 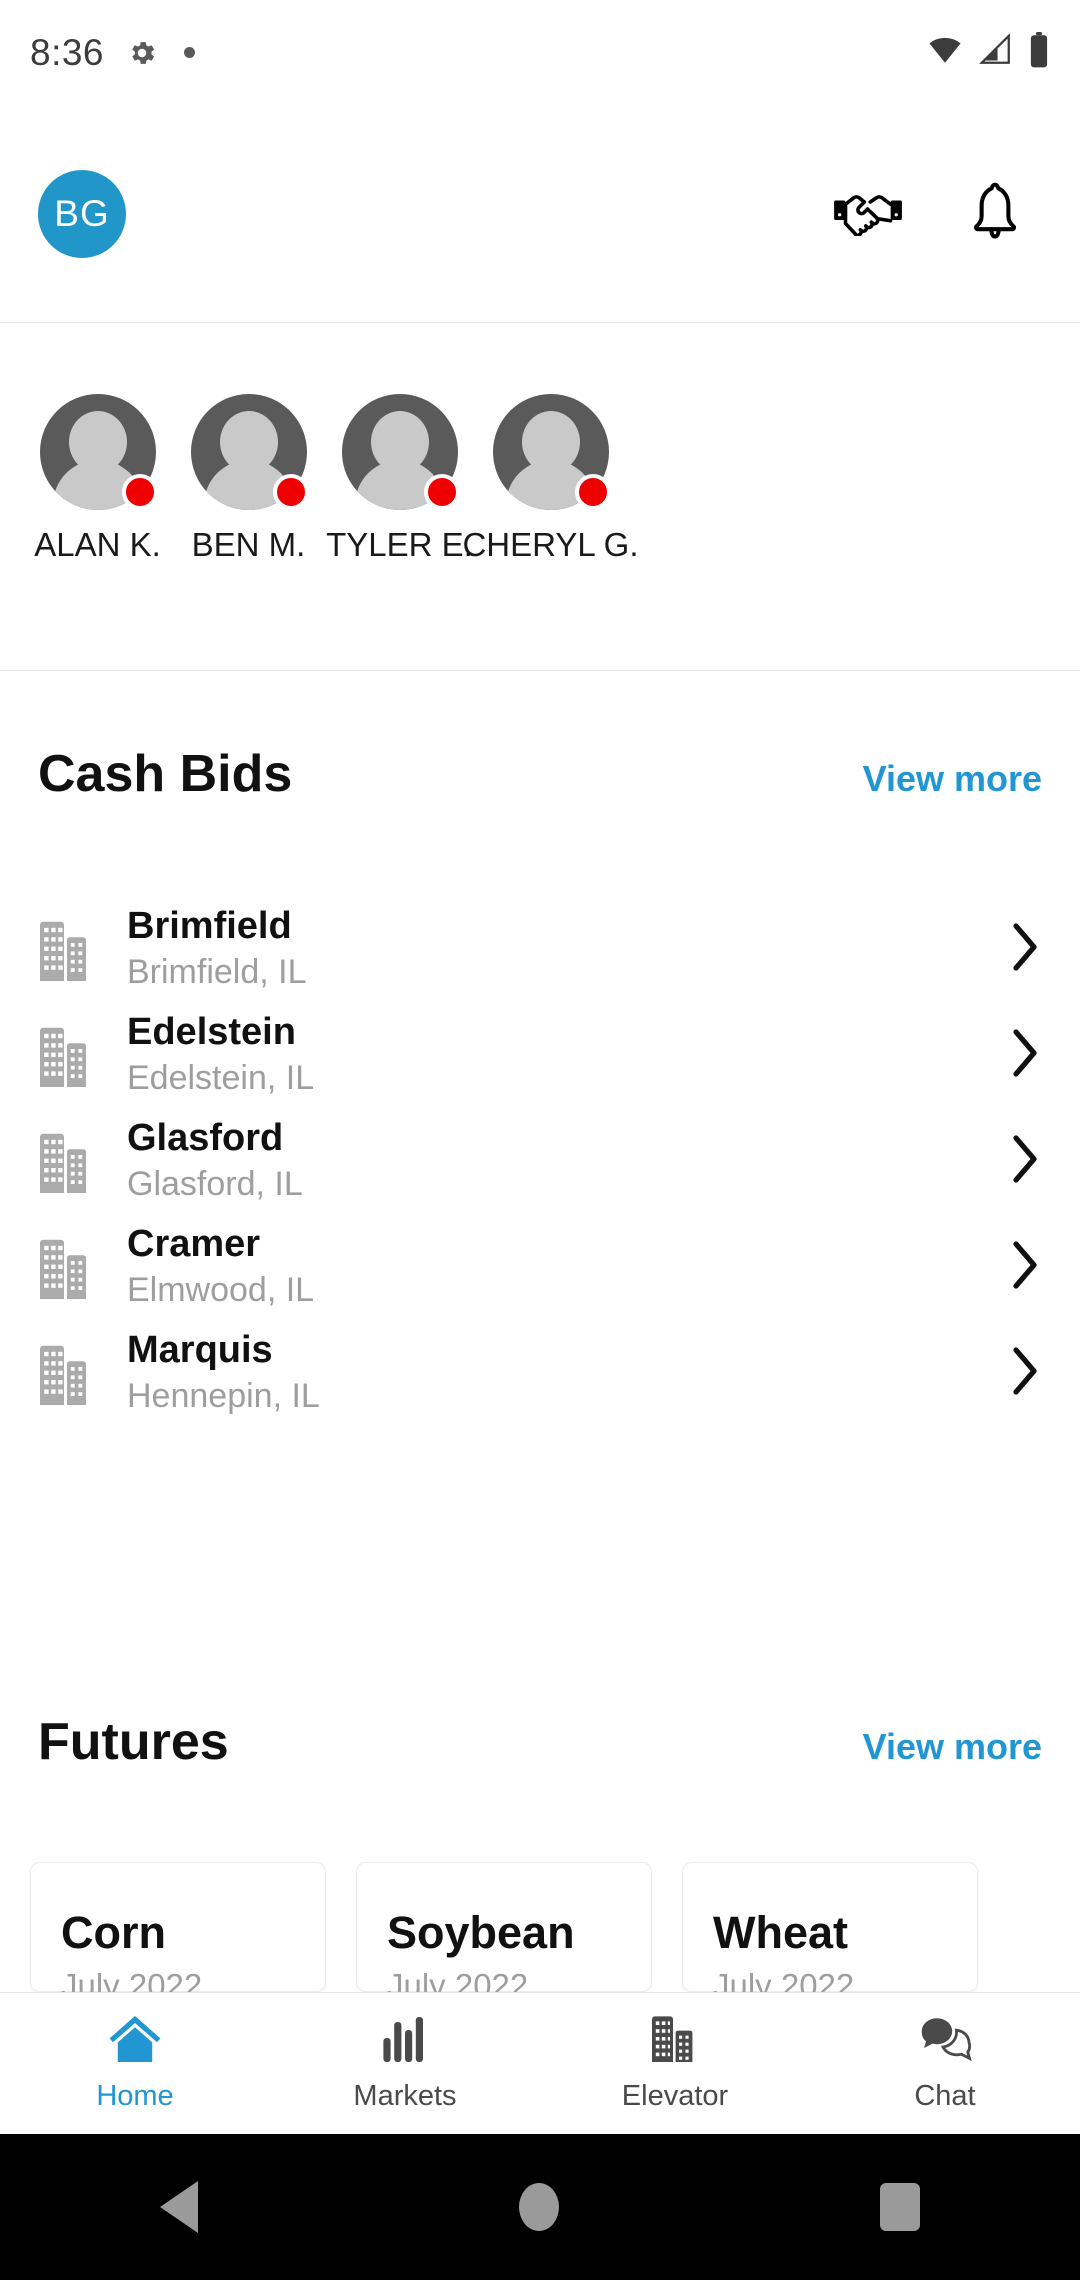 What do you see at coordinates (135, 2096) in the screenshot?
I see `nav-label-home: Home` at bounding box center [135, 2096].